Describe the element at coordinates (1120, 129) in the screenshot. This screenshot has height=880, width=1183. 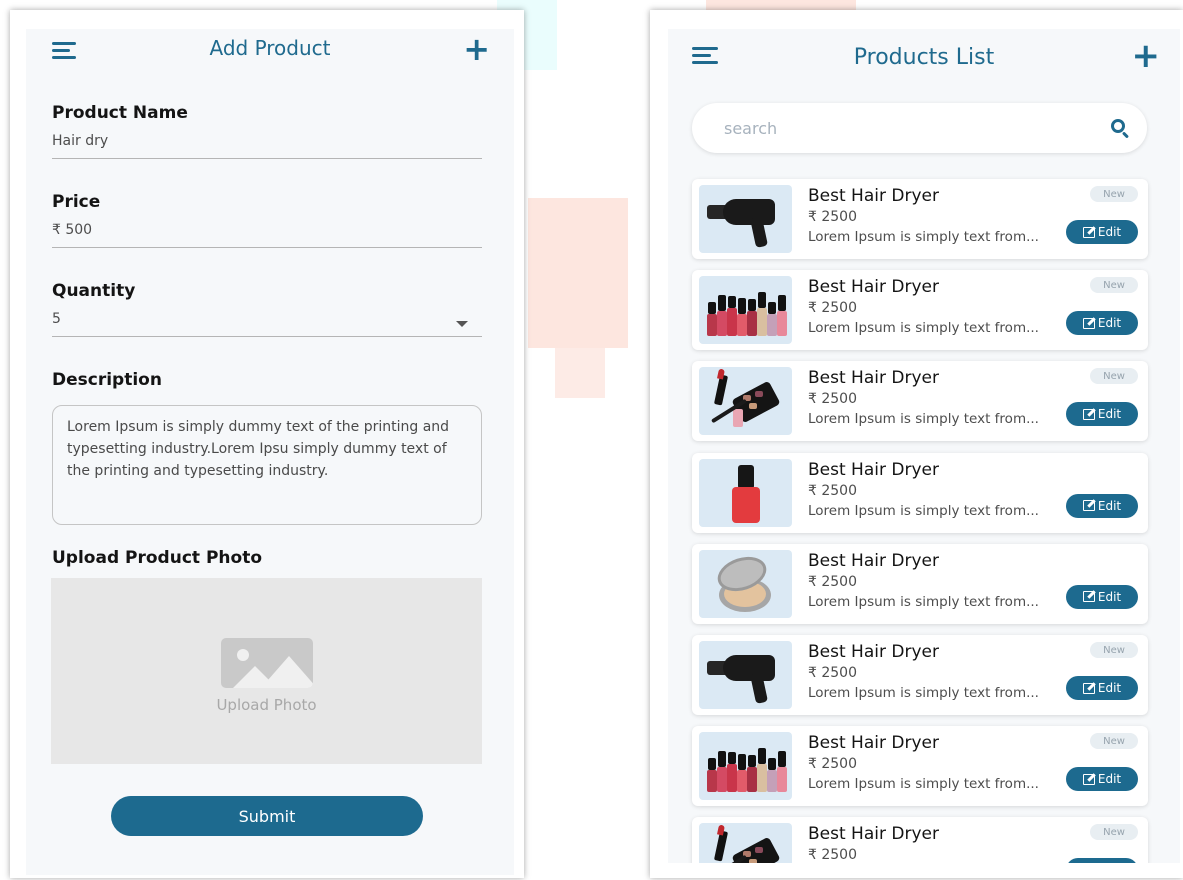
I see `search-icon` at that location.